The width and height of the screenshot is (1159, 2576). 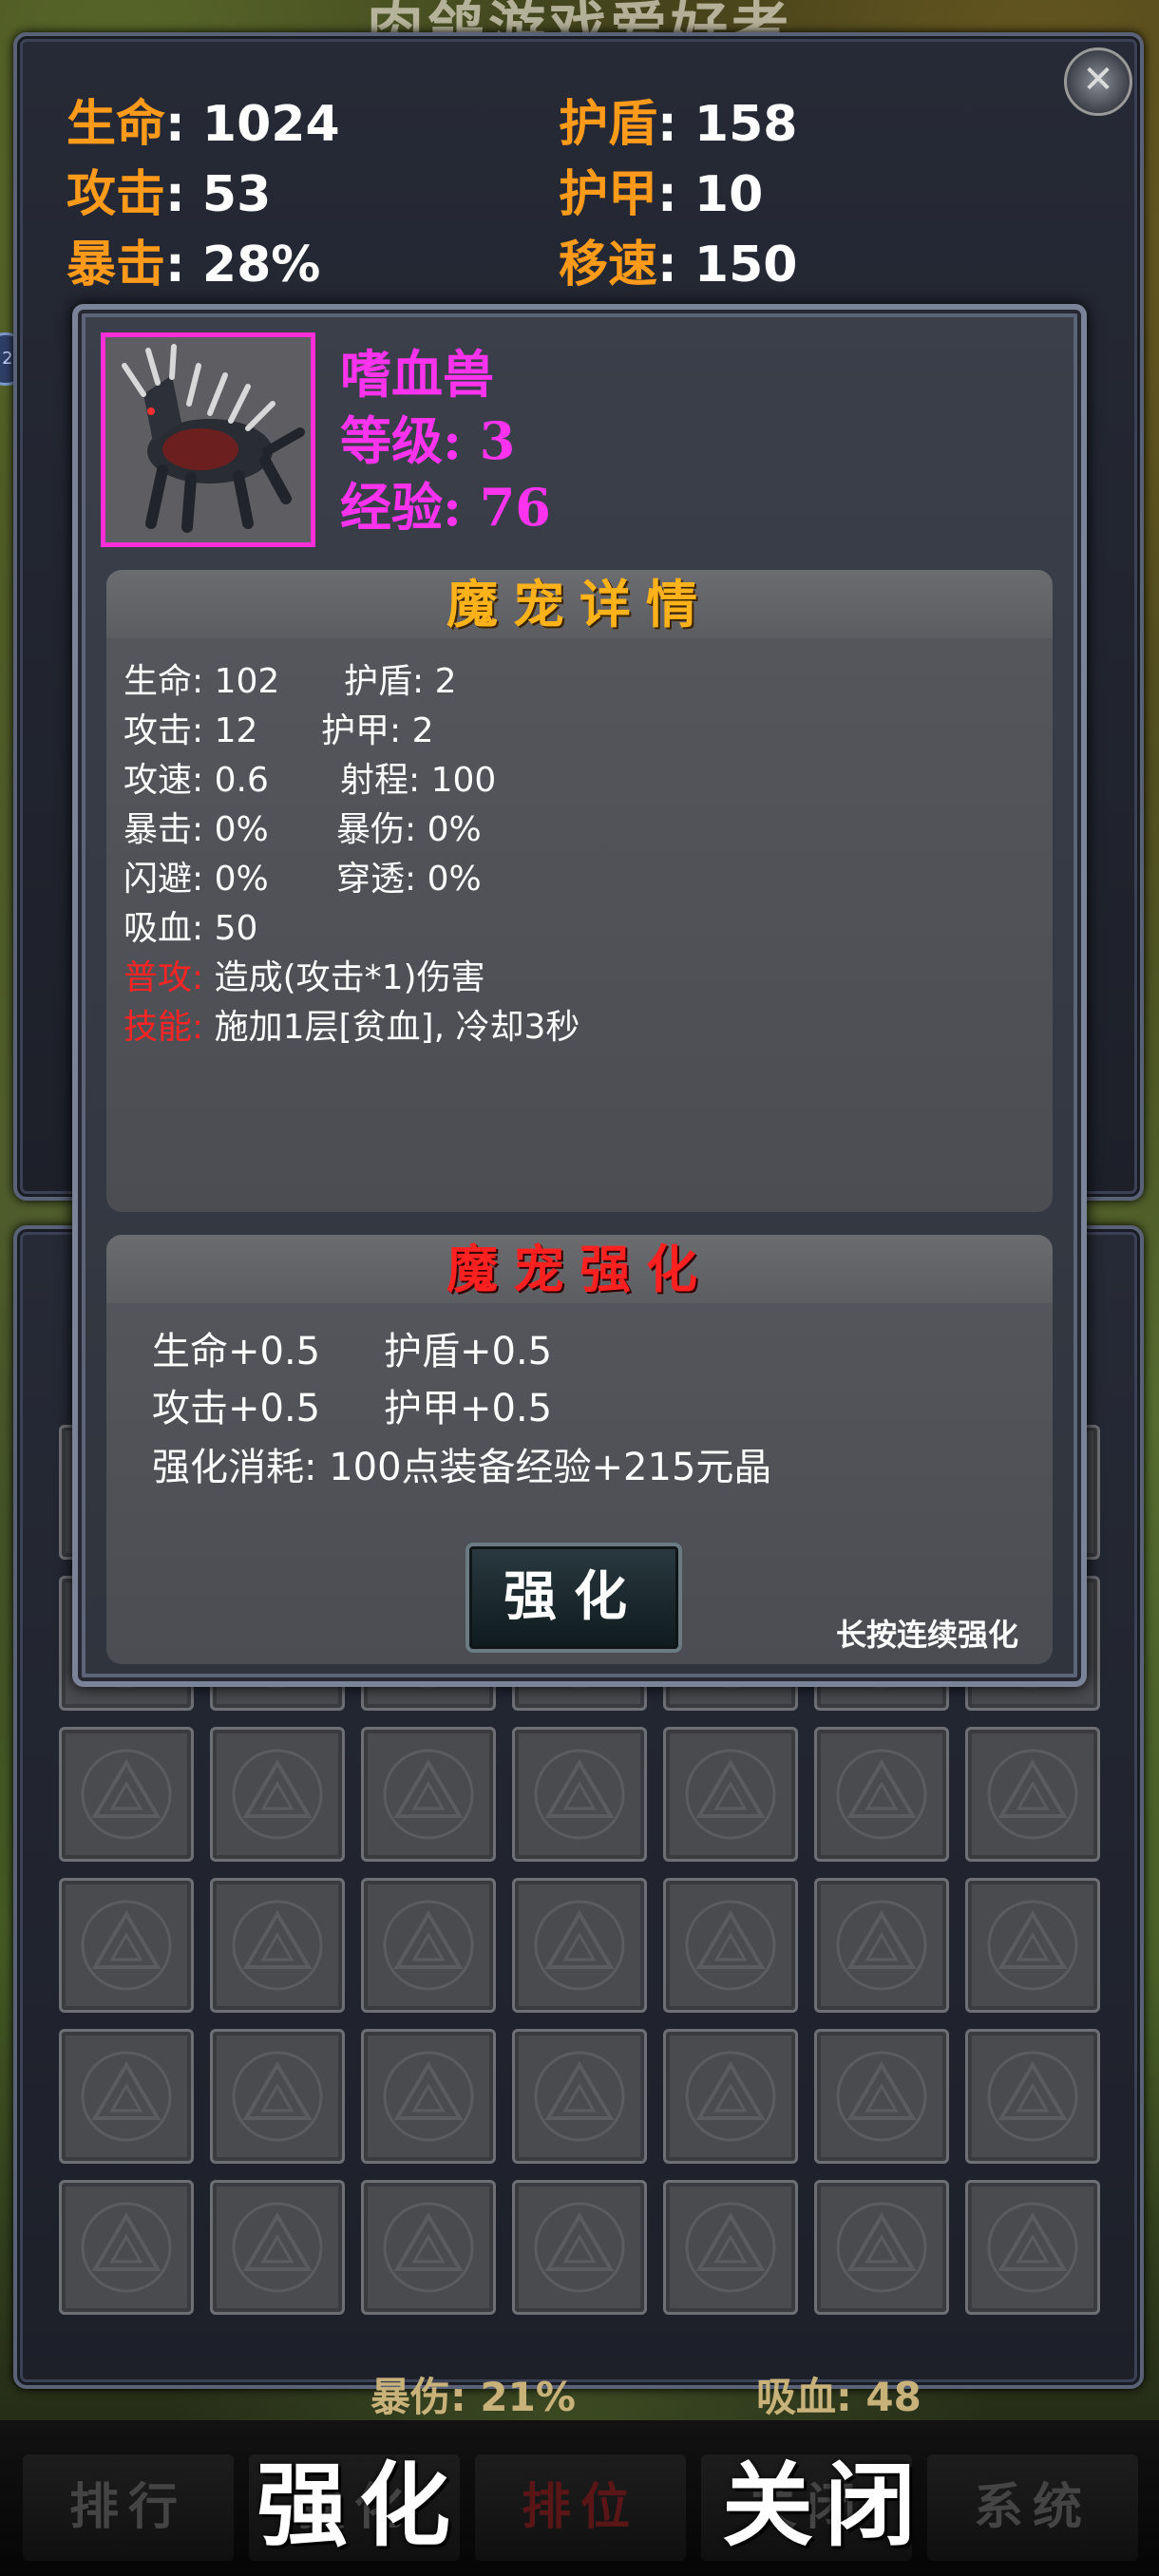 I want to click on stat-crit: 暴击: 28%, so click(x=193, y=265).